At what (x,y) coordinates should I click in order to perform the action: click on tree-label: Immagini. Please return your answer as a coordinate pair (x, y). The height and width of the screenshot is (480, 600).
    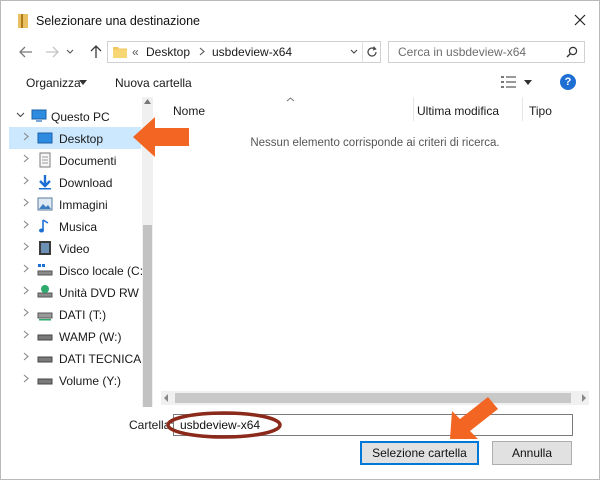
    Looking at the image, I should click on (83, 205).